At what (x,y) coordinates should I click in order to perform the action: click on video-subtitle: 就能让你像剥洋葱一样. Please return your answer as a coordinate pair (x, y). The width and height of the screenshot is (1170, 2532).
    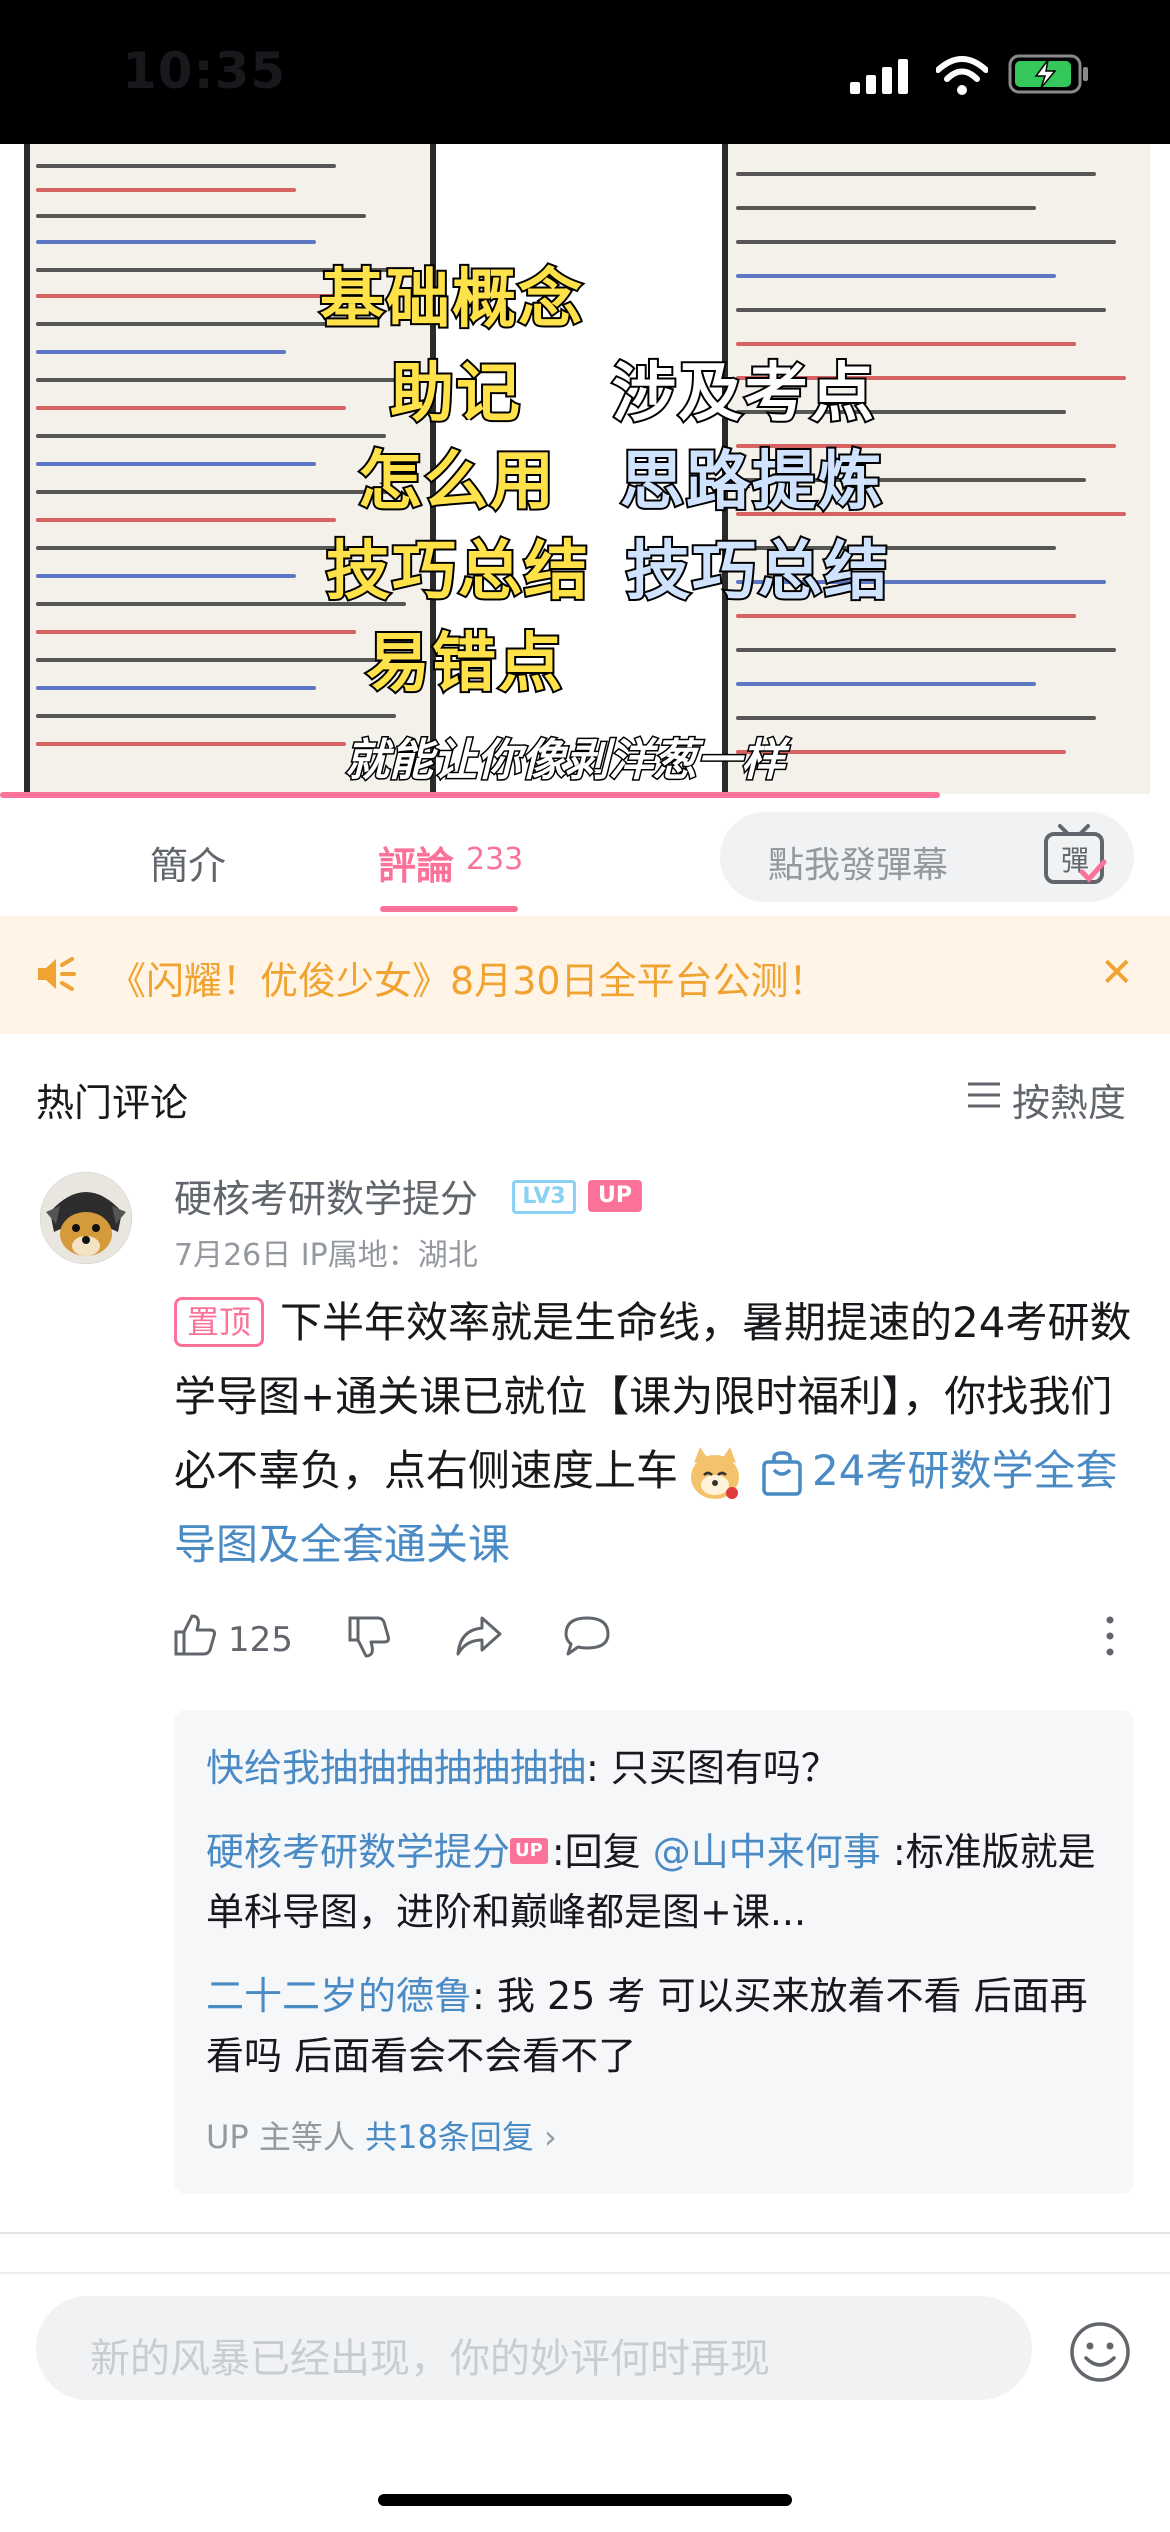
    Looking at the image, I should click on (565, 761).